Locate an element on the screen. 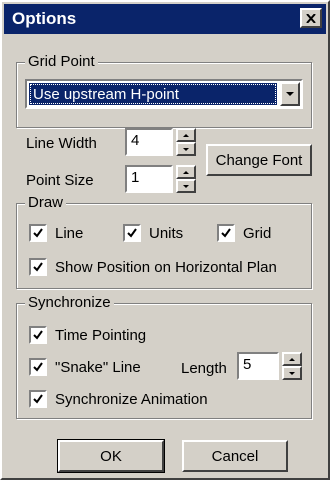 The image size is (330, 480). snake-line-checkbox is located at coordinates (38, 367).